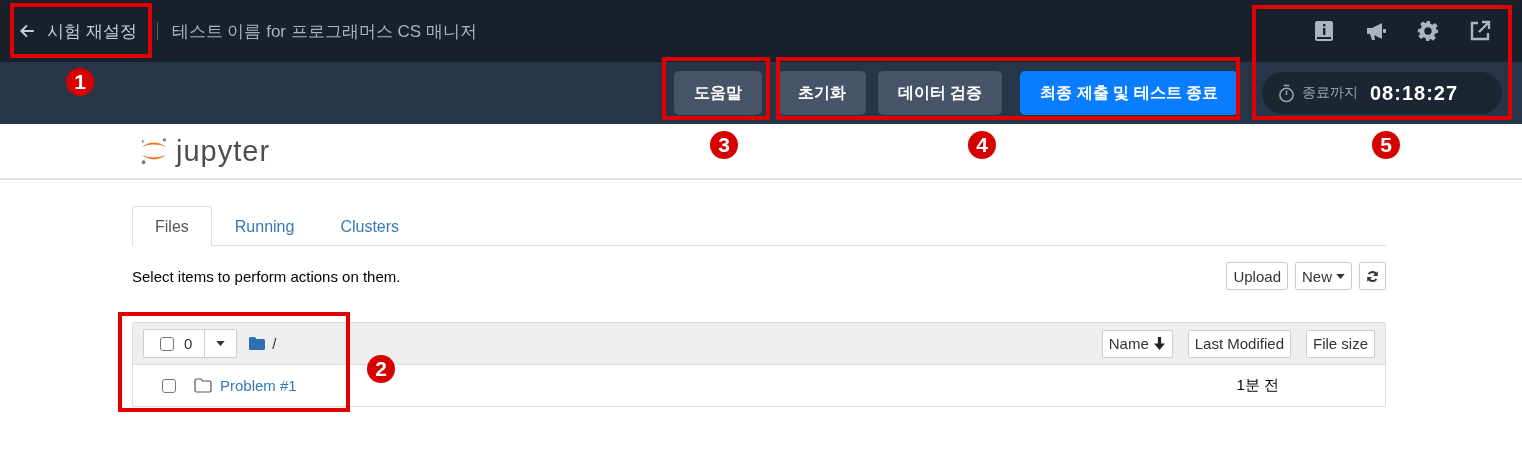 The height and width of the screenshot is (460, 1522). I want to click on step-number: 2, so click(381, 369).